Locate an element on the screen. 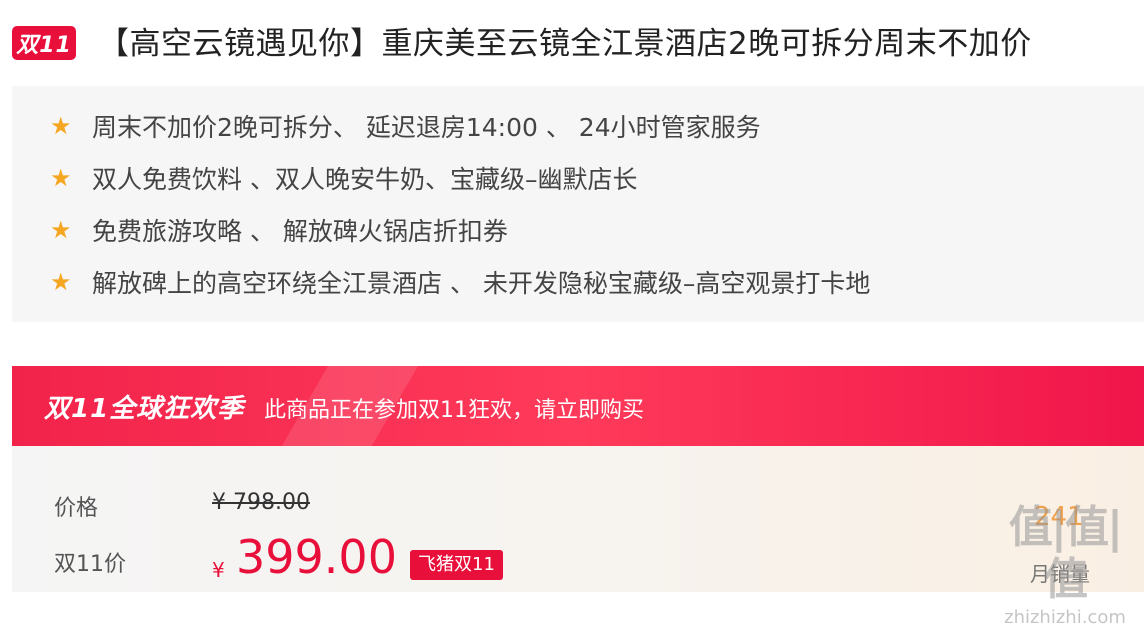 The height and width of the screenshot is (630, 1144). feature-text: 双人免费饮料 、双人晚安牛奶、宝藏级–幽默店长 is located at coordinates (365, 179).